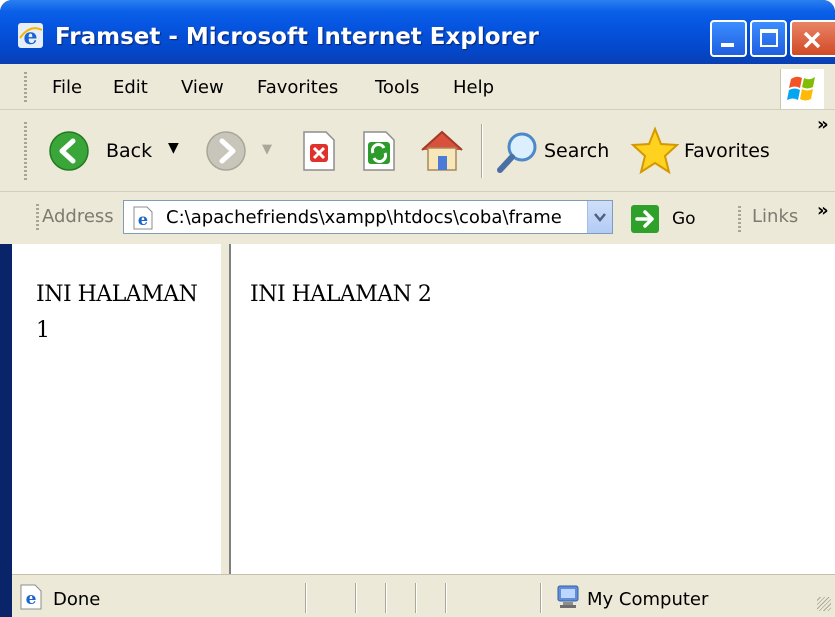 This screenshot has height=617, width=835. I want to click on page-icon: e, so click(143, 218).